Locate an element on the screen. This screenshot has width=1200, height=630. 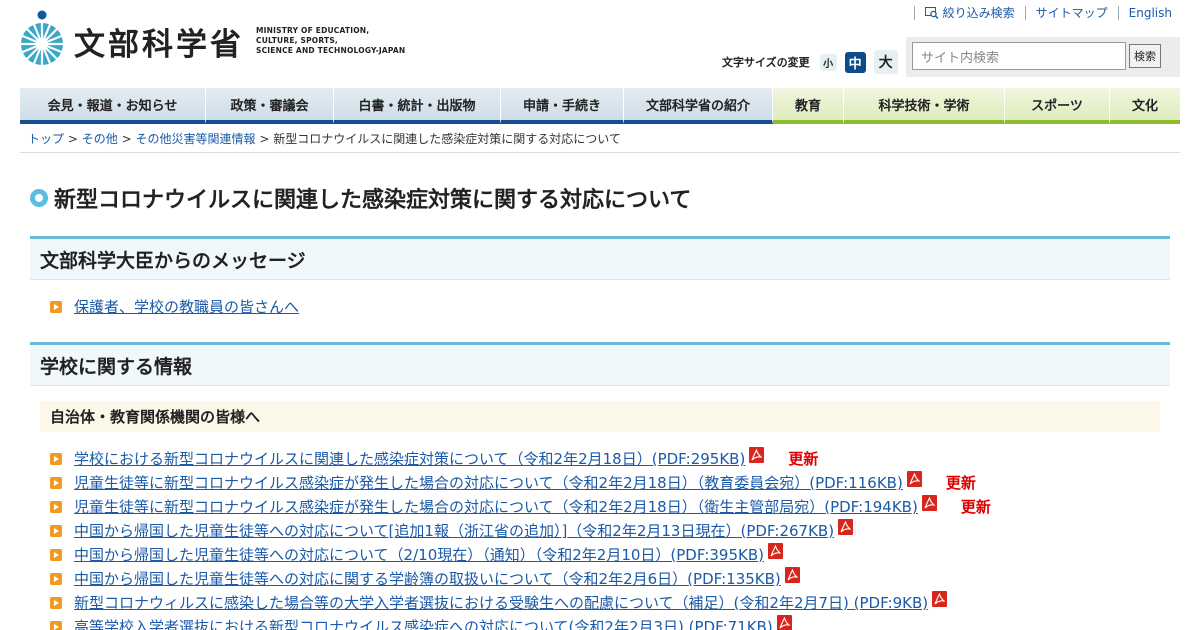
font-size-control: 文字サイズの変更 小 中 大 is located at coordinates (810, 62).